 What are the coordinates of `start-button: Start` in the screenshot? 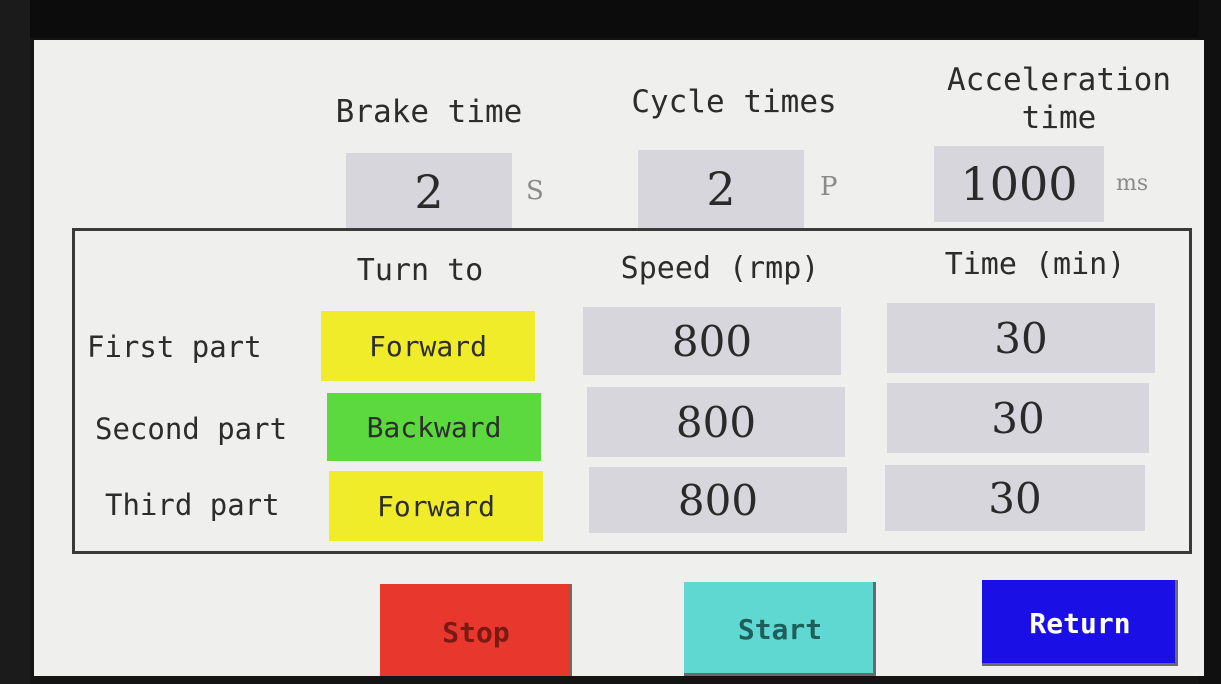 It's located at (780, 629).